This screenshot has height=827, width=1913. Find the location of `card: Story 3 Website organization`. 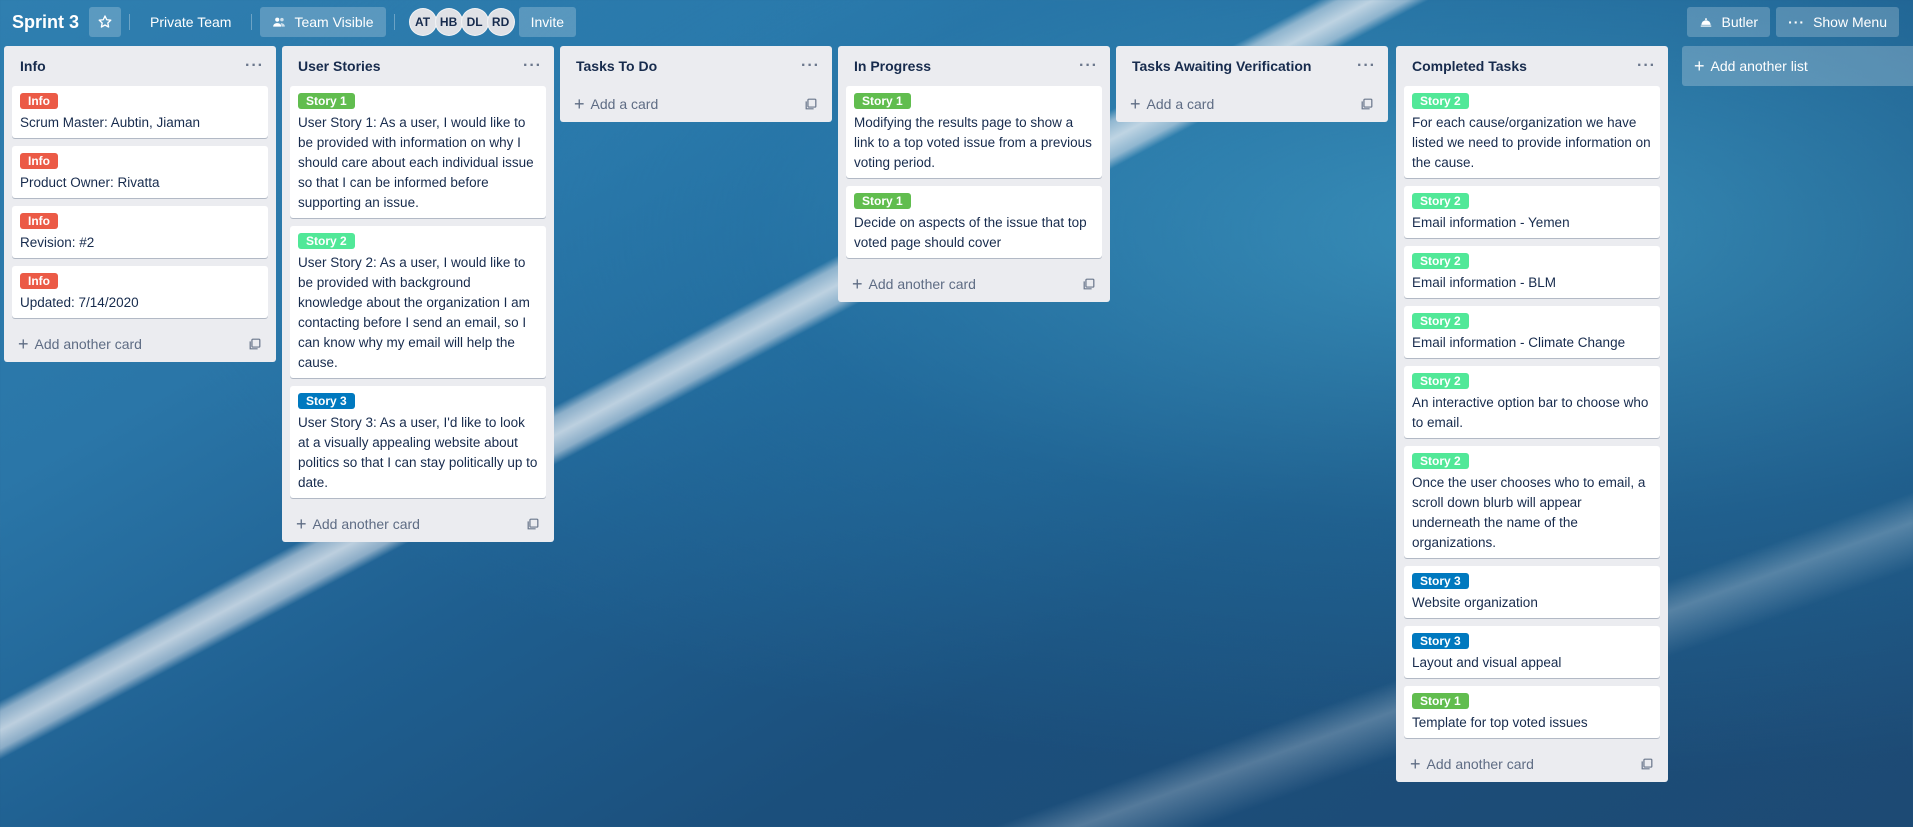

card: Story 3 Website organization is located at coordinates (1532, 592).